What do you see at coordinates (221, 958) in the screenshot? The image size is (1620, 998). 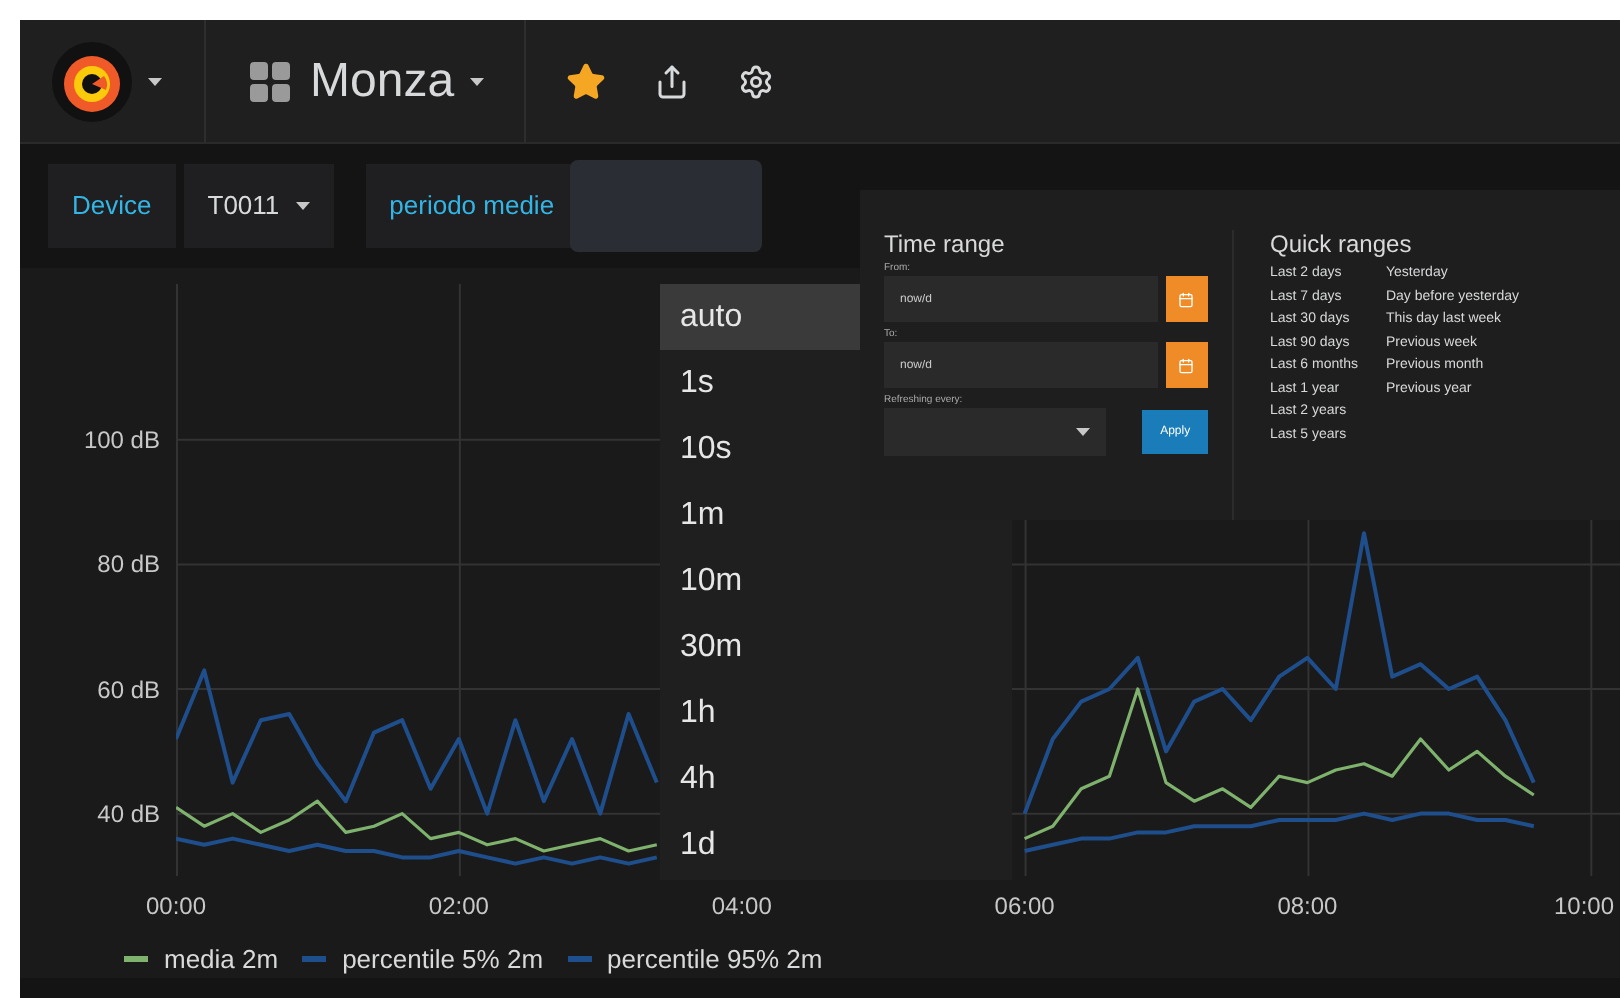 I see `legend-label: media 2m` at bounding box center [221, 958].